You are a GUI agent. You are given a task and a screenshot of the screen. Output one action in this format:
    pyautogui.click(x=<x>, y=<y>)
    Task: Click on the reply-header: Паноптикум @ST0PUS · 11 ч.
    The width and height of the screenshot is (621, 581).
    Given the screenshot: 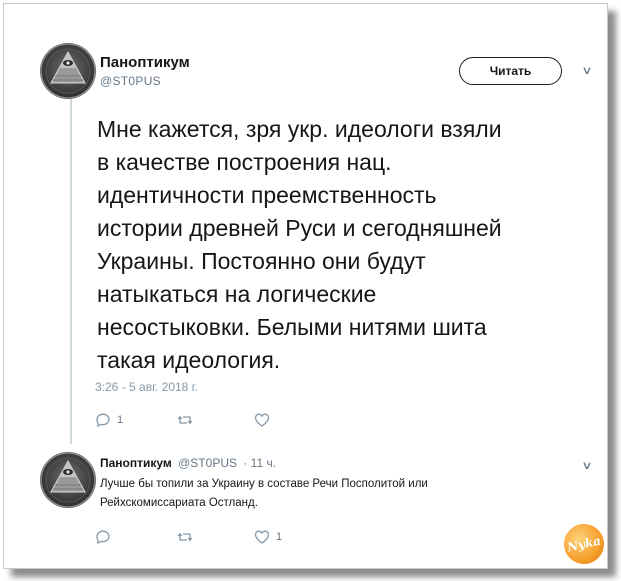 What is the action you would take?
    pyautogui.click(x=188, y=463)
    